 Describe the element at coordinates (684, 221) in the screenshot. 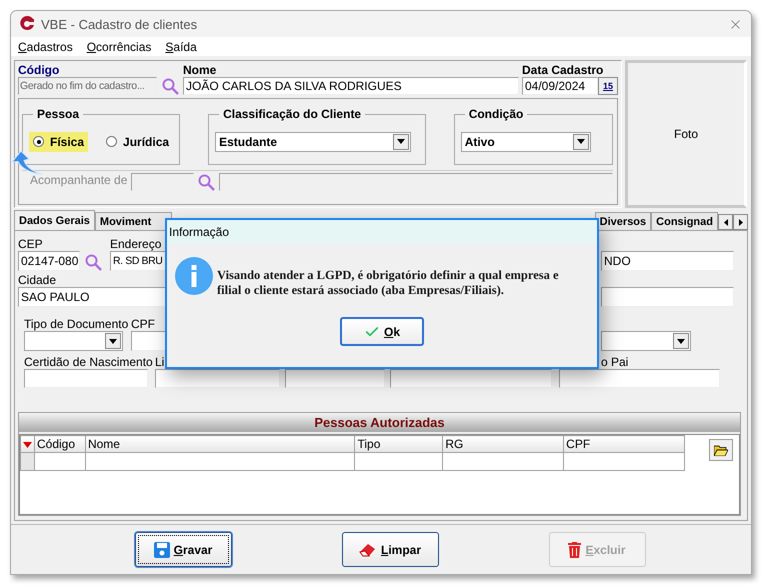

I see `tab: Consignad` at that location.